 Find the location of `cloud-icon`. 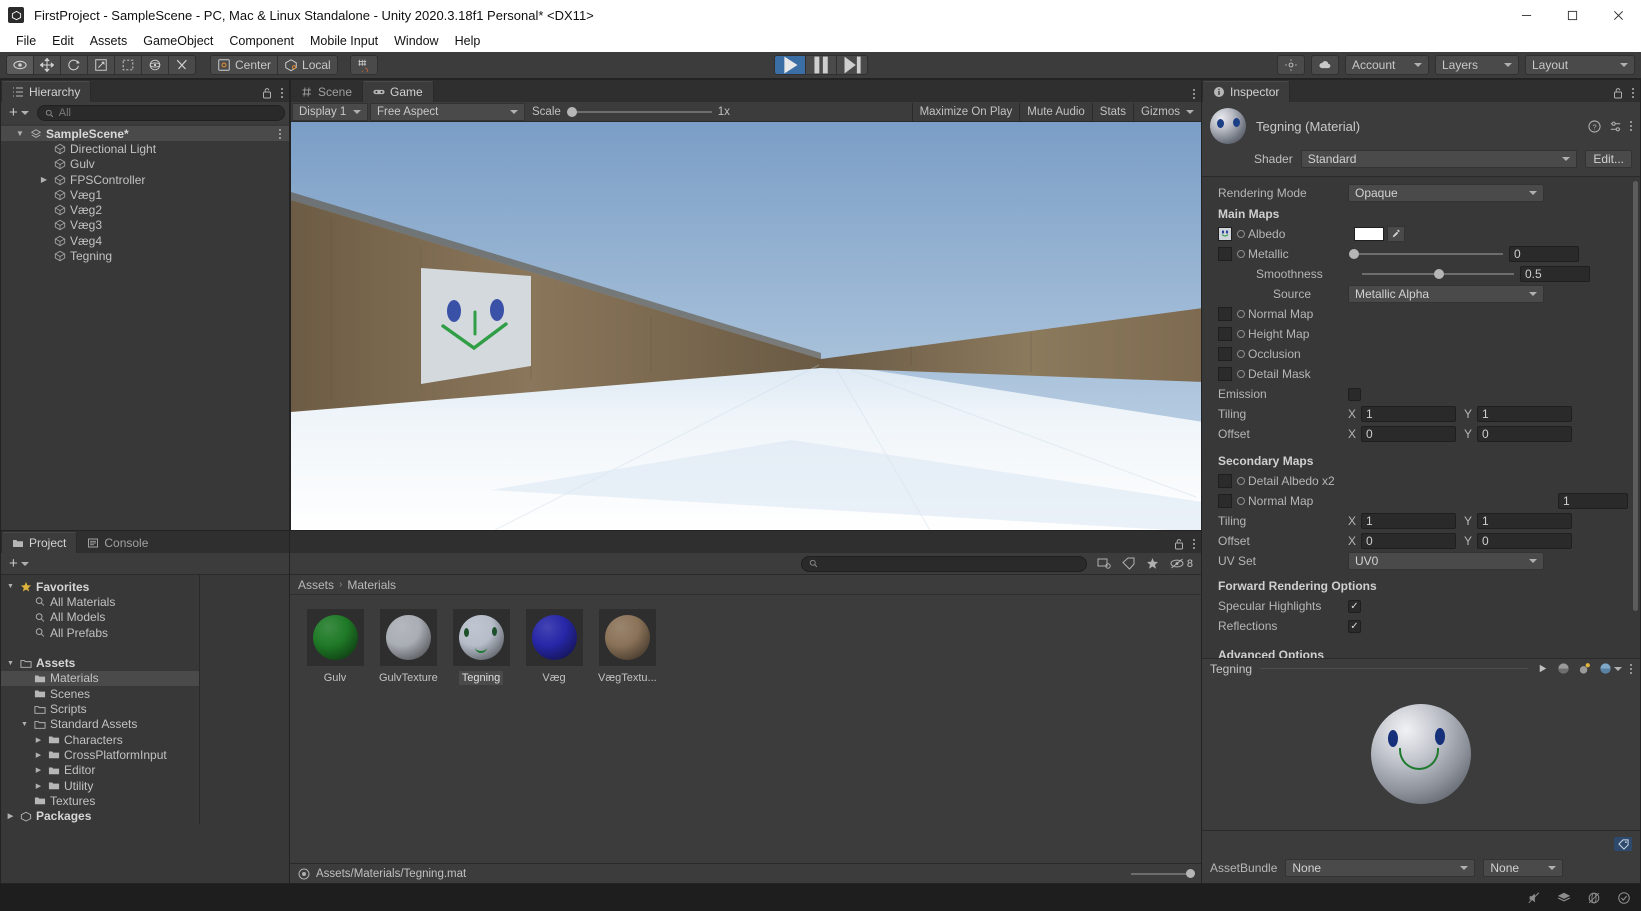

cloud-icon is located at coordinates (1325, 65).